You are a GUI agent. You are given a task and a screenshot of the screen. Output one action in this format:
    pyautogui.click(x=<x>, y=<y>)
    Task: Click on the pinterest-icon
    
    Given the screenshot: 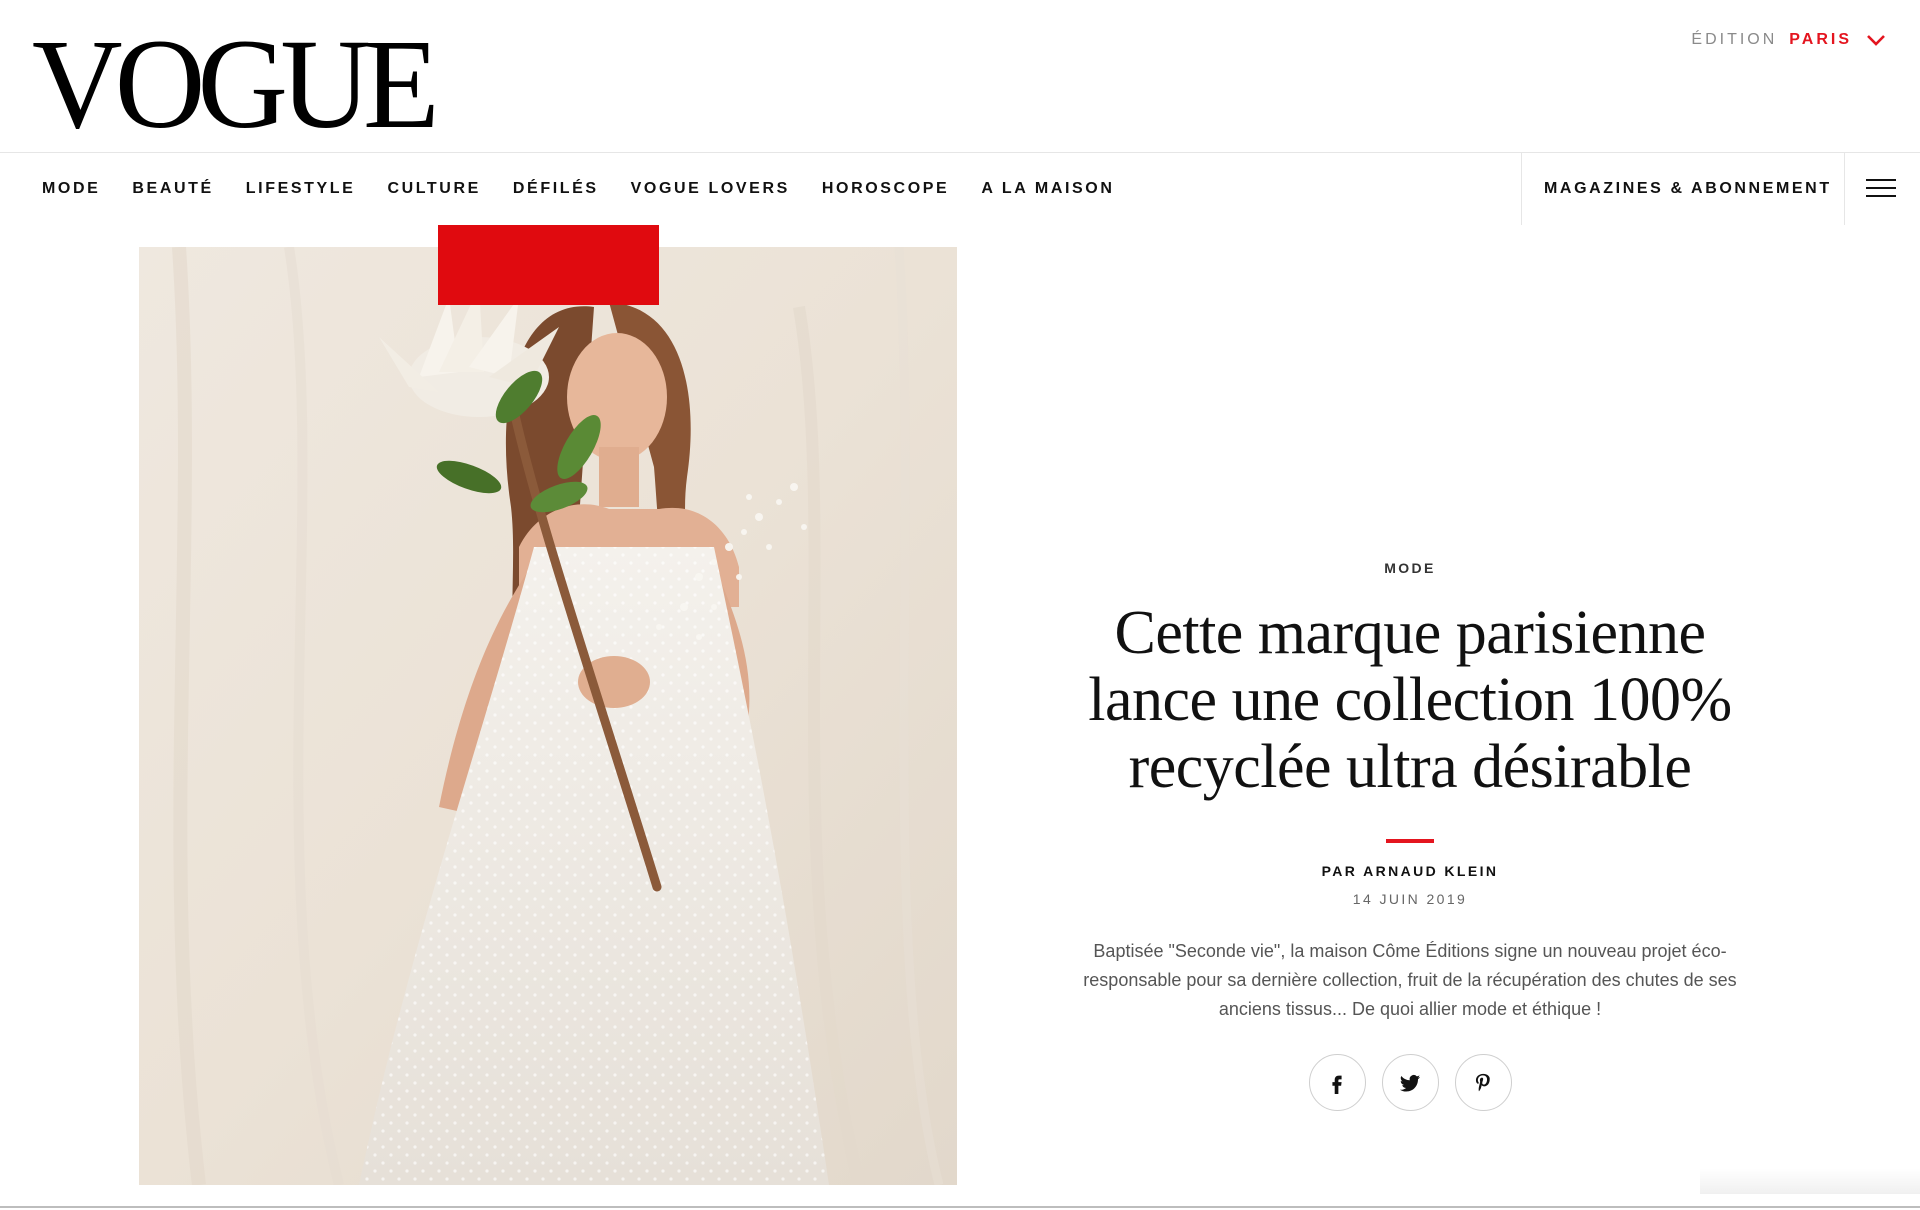 What is the action you would take?
    pyautogui.click(x=1482, y=1082)
    